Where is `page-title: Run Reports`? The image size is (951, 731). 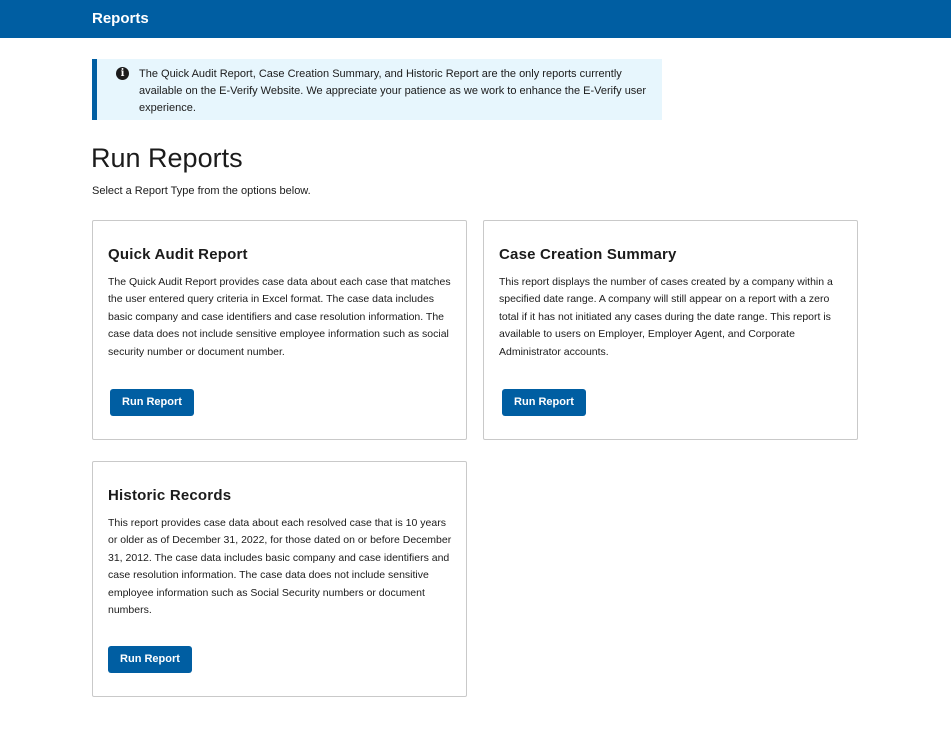 page-title: Run Reports is located at coordinates (167, 158).